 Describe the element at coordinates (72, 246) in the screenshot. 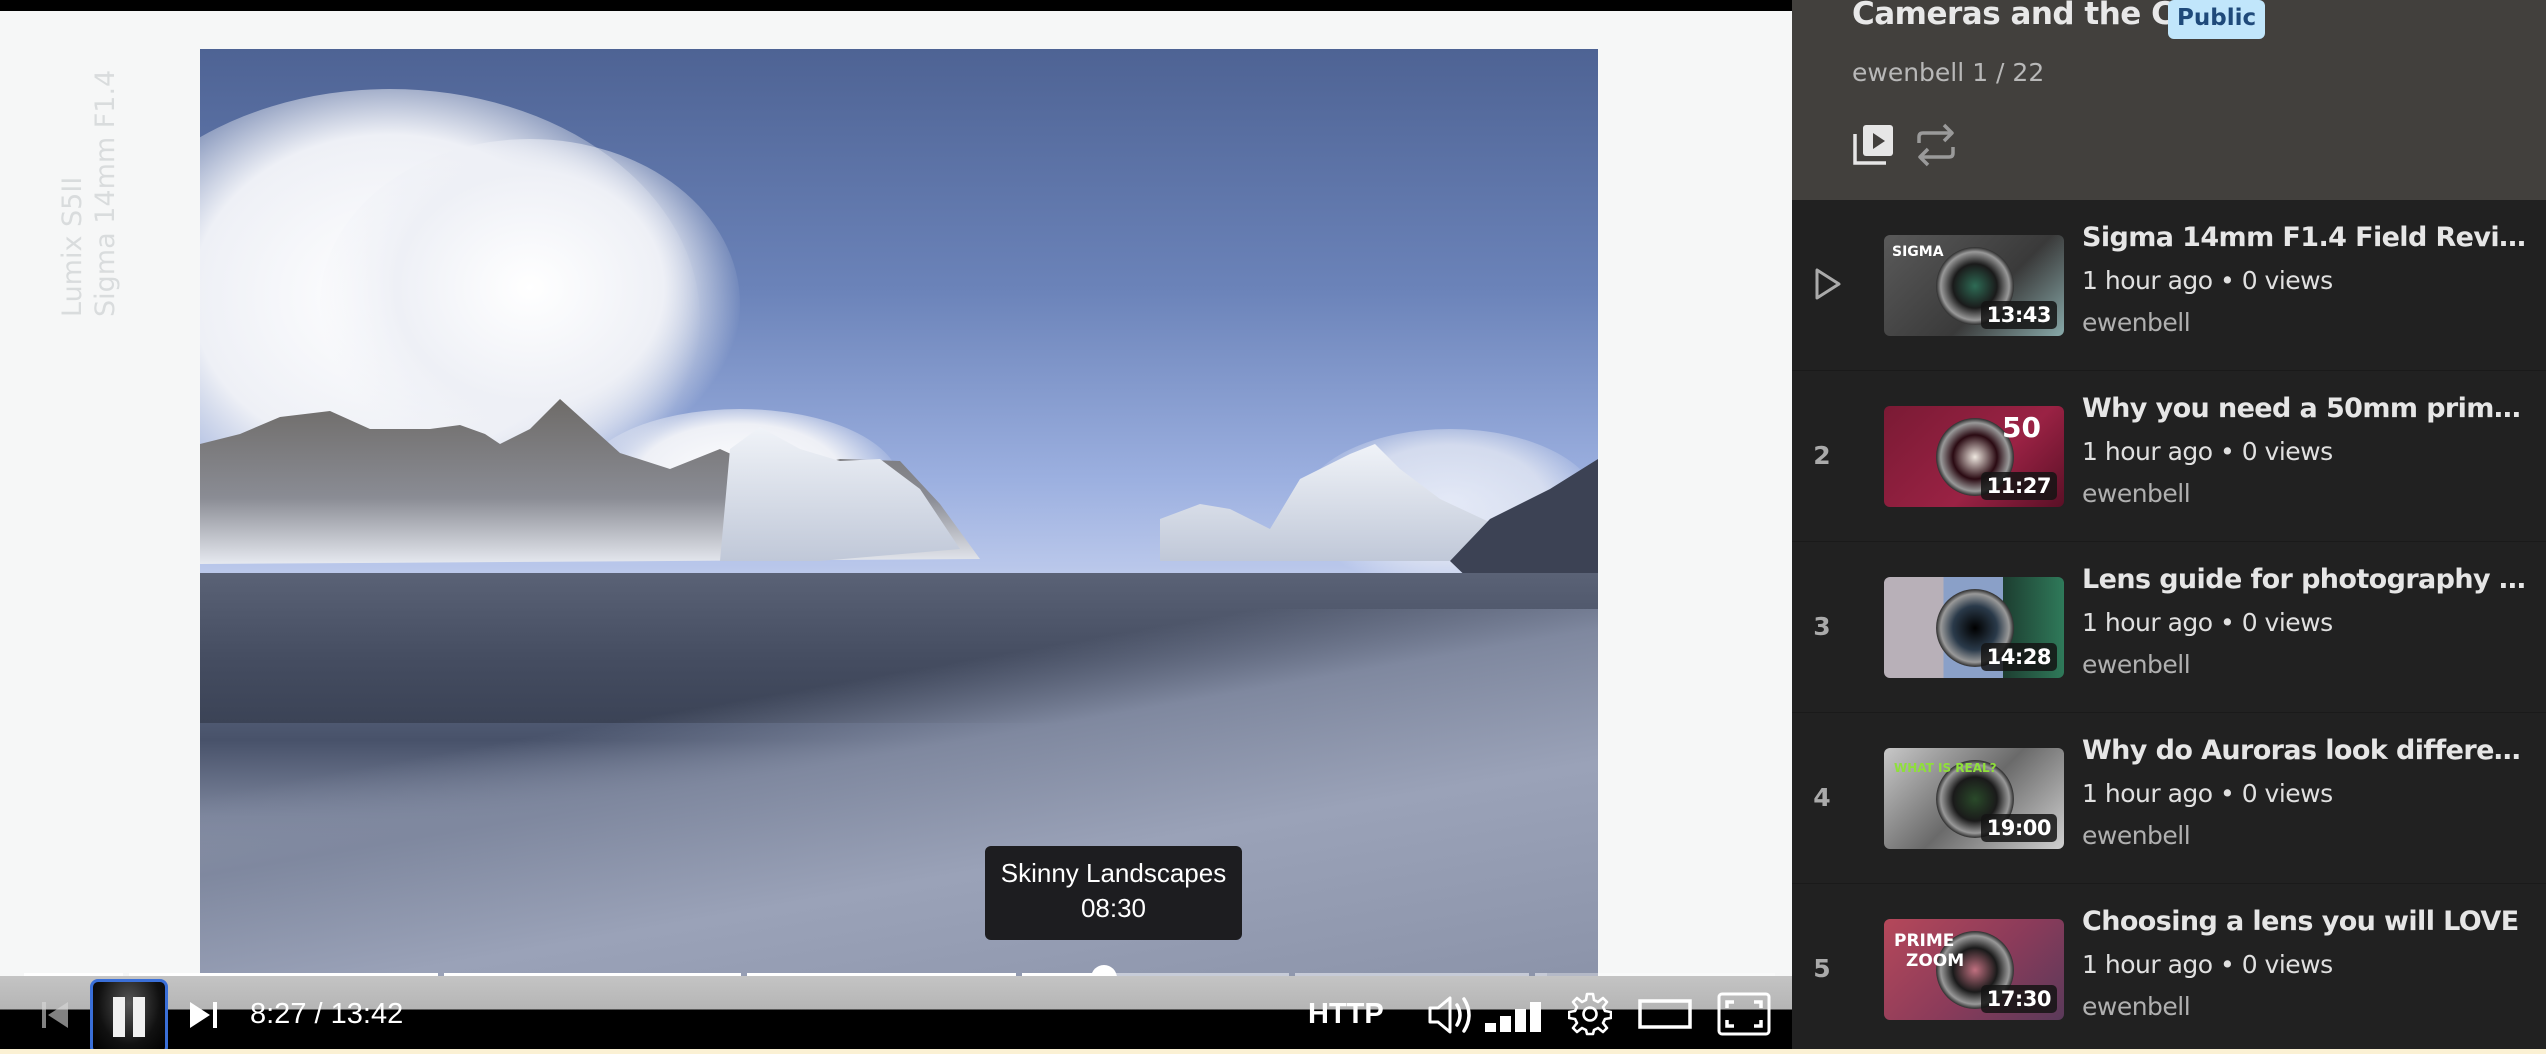

I see `overlay-camera-text: Lumix S5II` at that location.